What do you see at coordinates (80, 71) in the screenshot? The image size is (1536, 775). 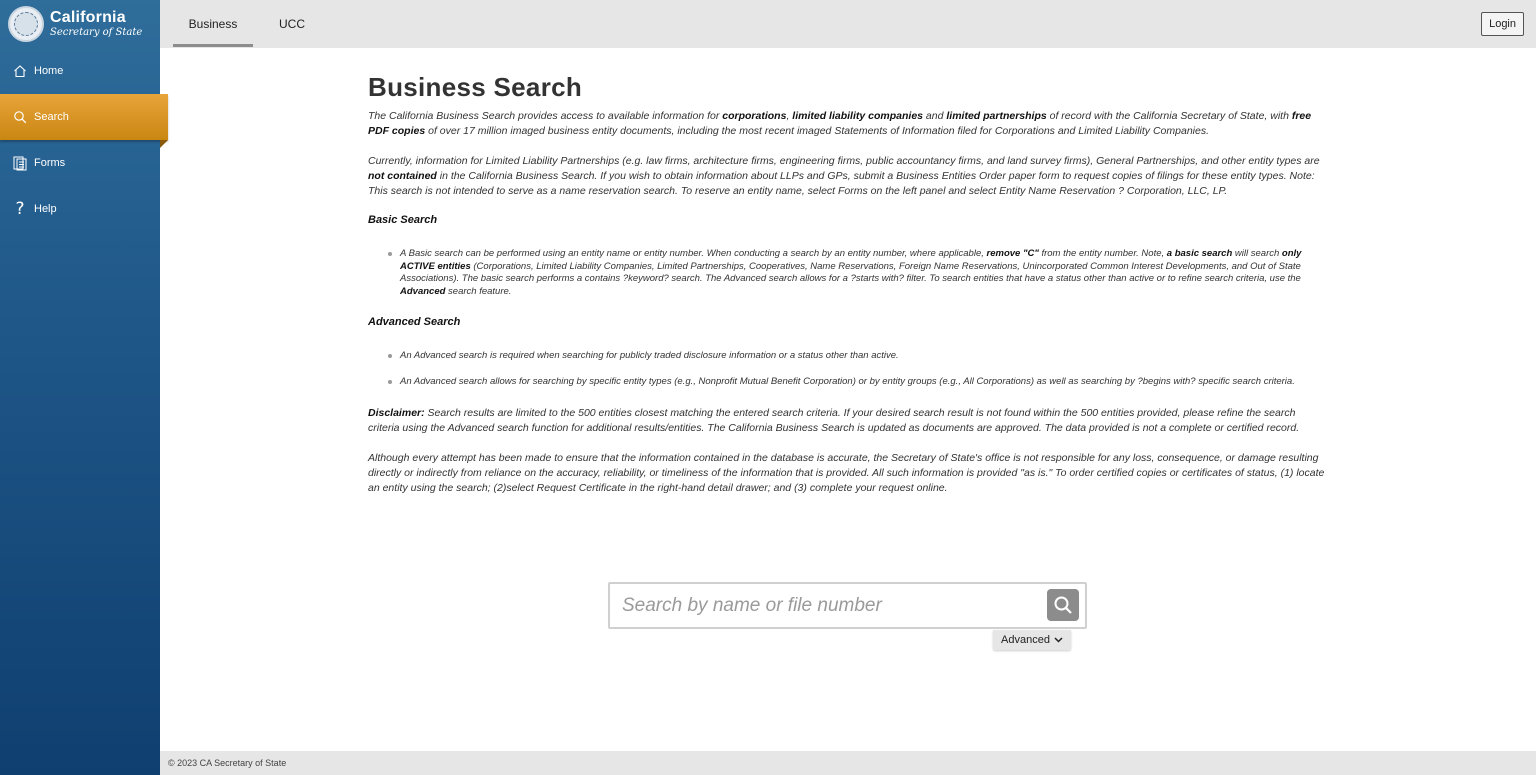 I see `sidebar-item-home: Home` at bounding box center [80, 71].